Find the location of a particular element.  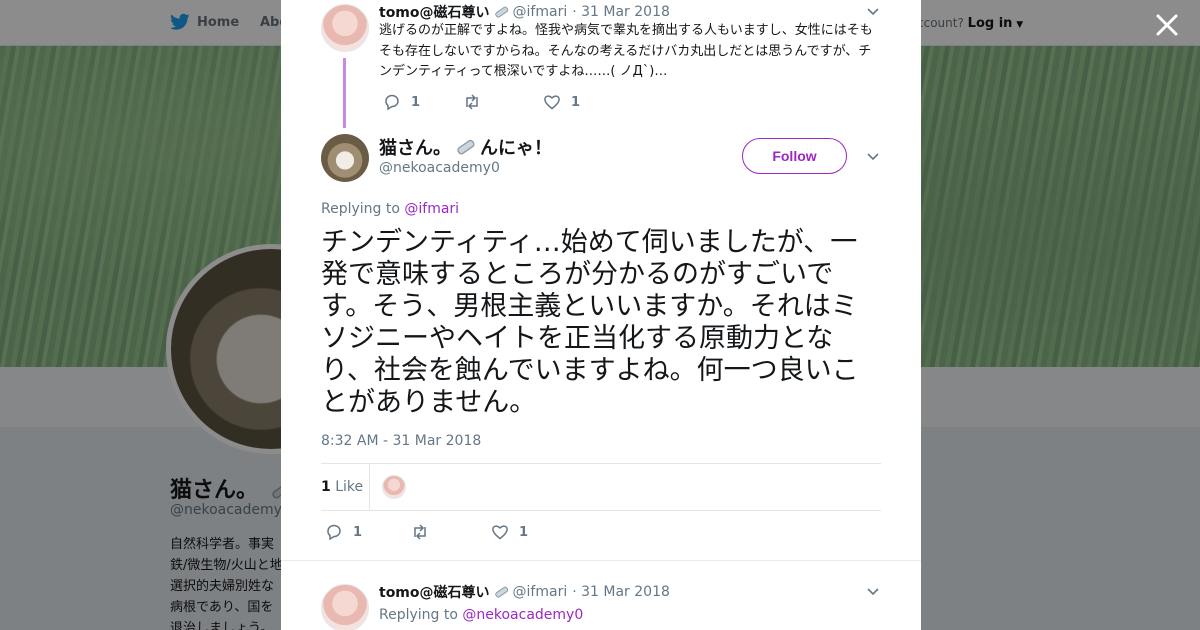

close-icon is located at coordinates (1167, 25).